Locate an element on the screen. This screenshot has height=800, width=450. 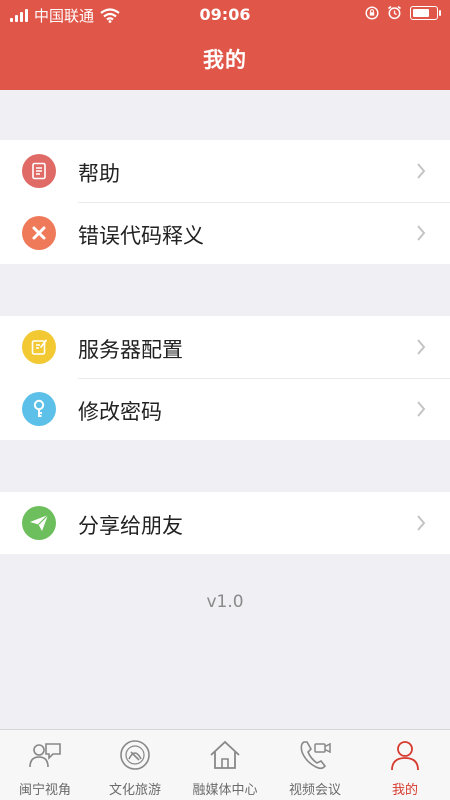
tab-minning-view: 闽宁视角 is located at coordinates (45, 765).